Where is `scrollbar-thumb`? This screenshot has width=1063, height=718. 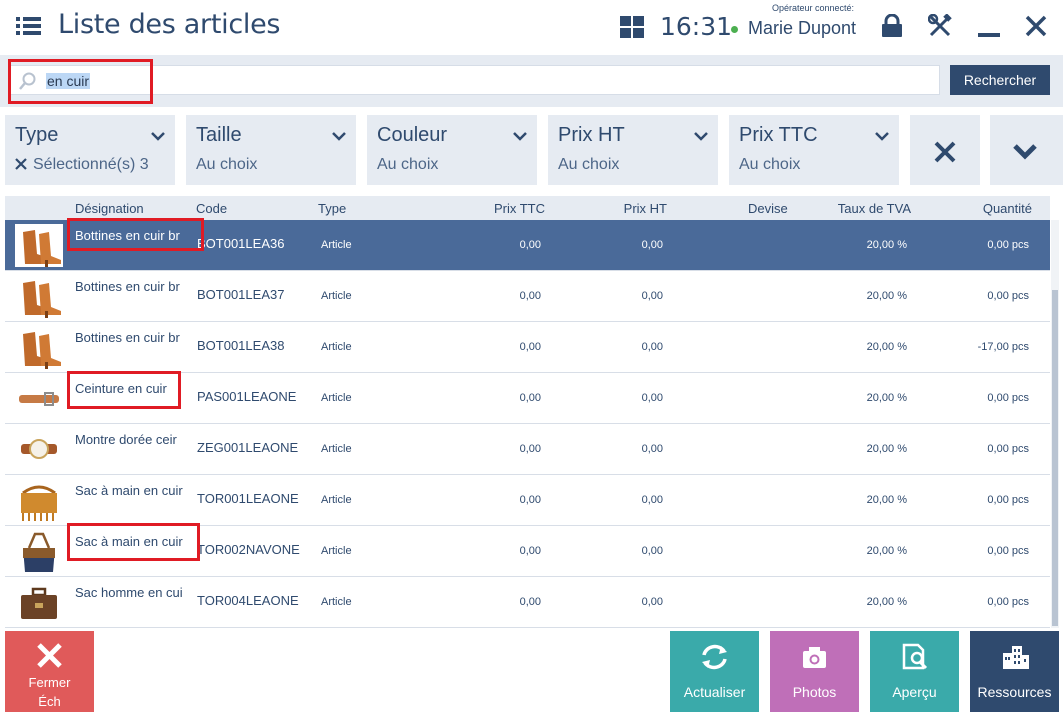
scrollbar-thumb is located at coordinates (1055, 458).